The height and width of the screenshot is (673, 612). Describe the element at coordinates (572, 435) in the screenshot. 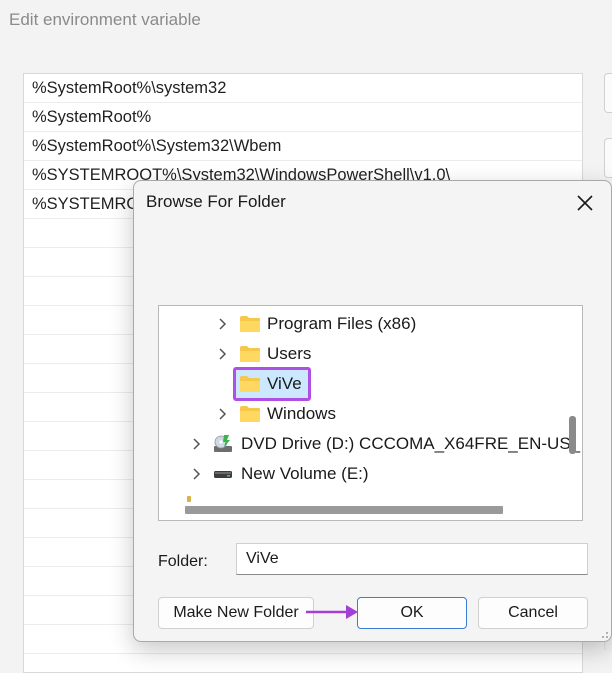

I see `vertical-scrollbar` at that location.